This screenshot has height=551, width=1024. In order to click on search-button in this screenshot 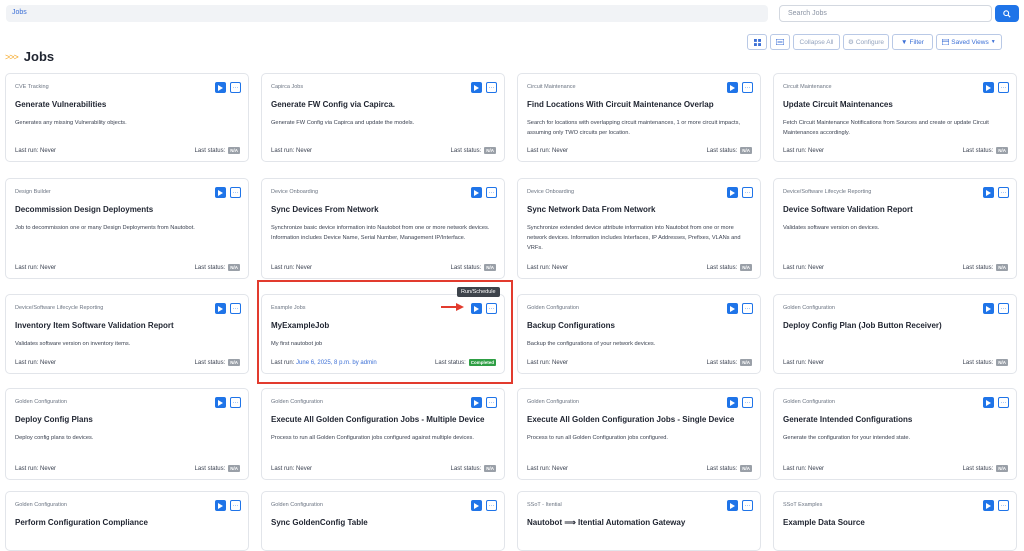, I will do `click(1007, 13)`.